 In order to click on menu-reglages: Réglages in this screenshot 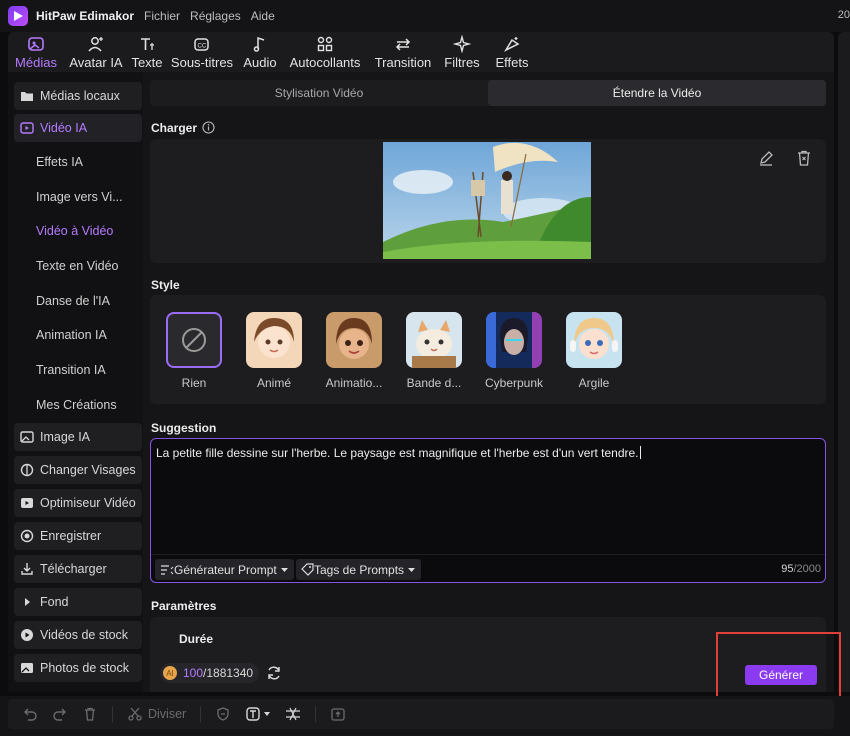, I will do `click(215, 16)`.